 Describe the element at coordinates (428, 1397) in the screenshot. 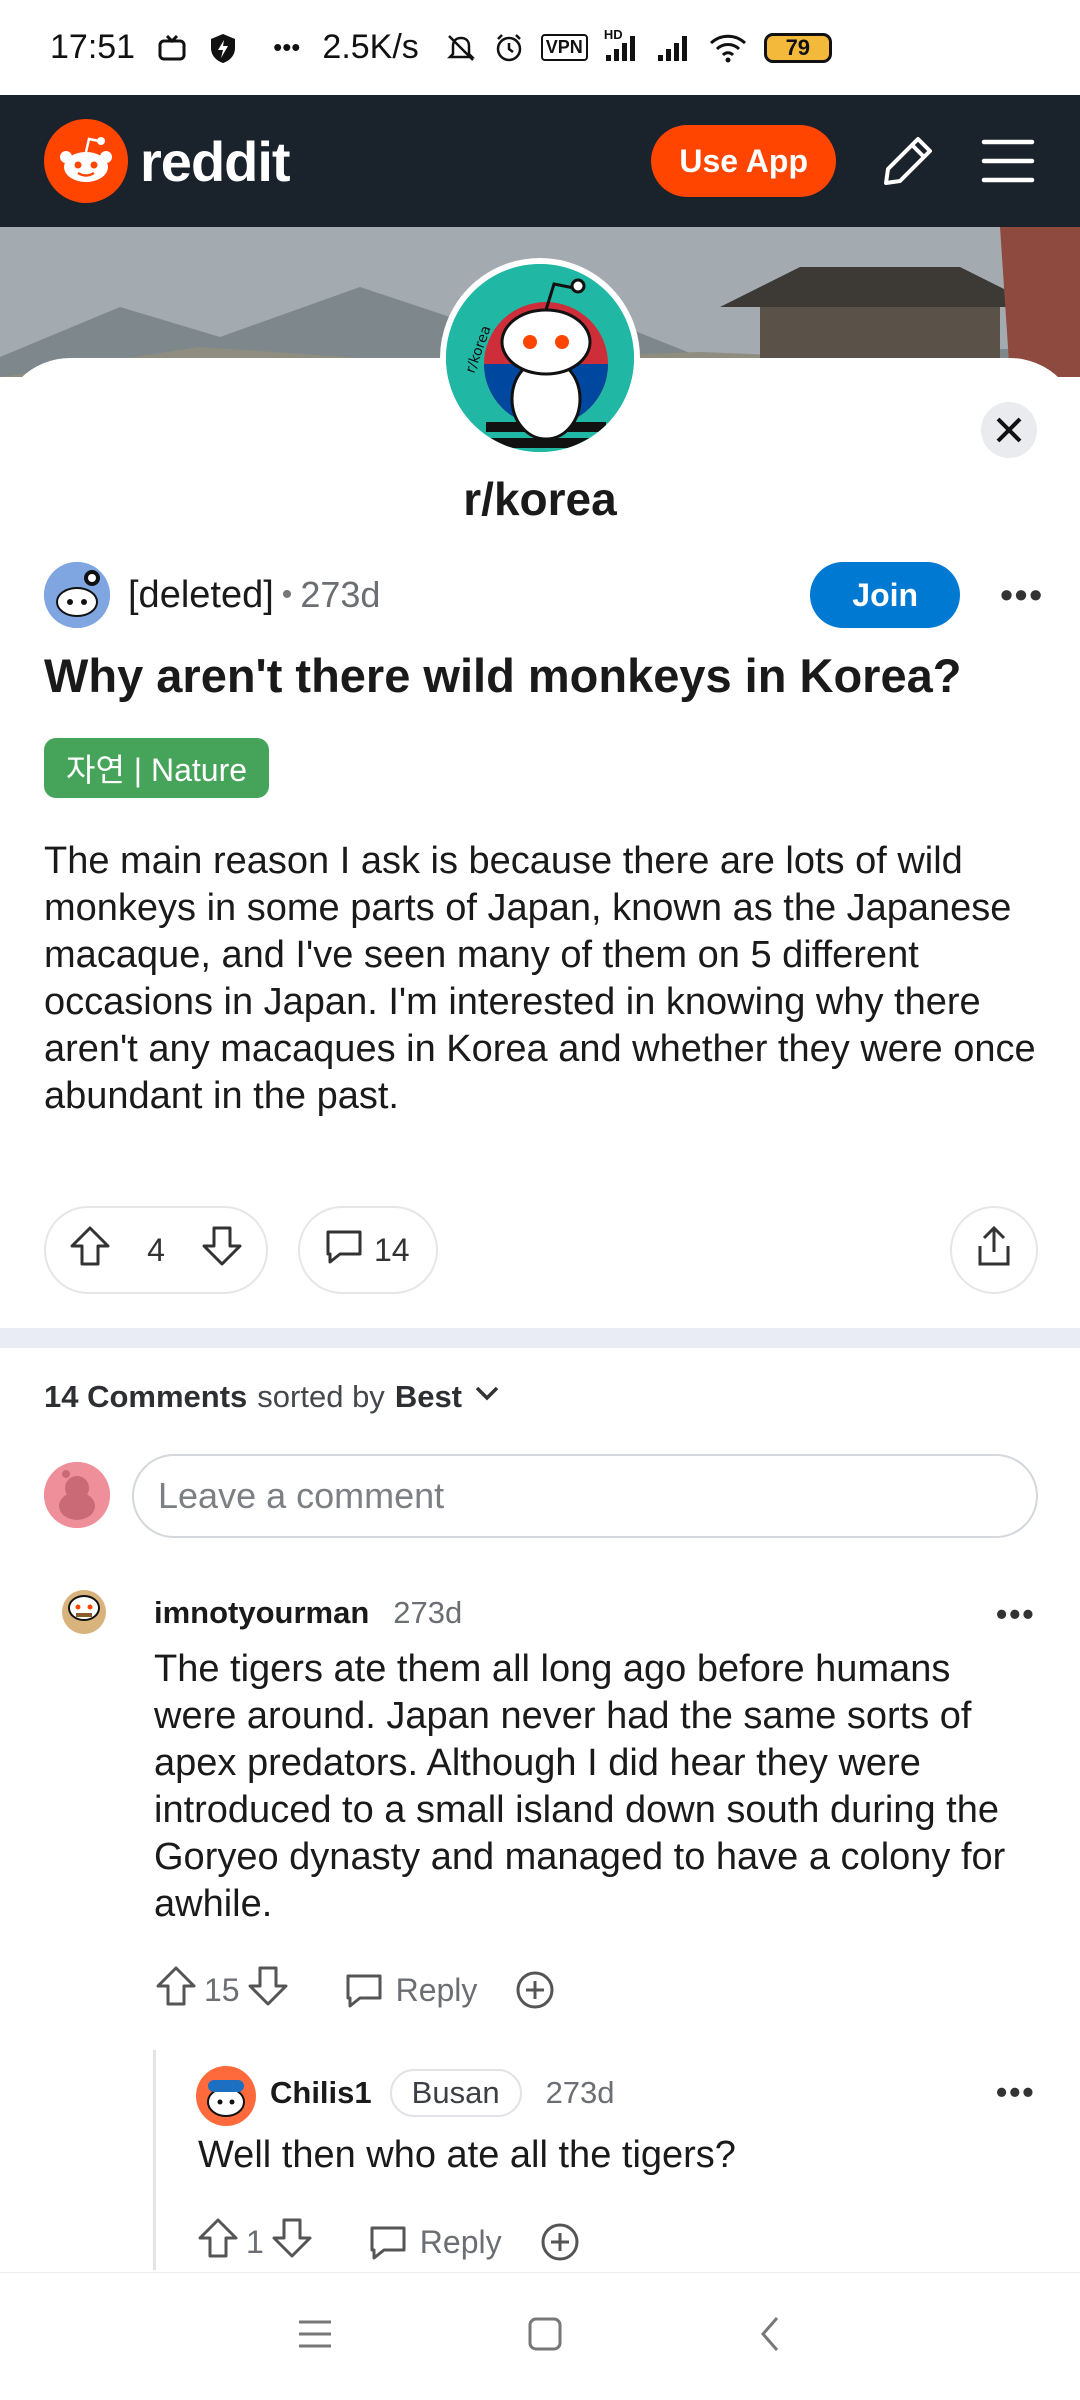

I see `sort-value: Best` at that location.